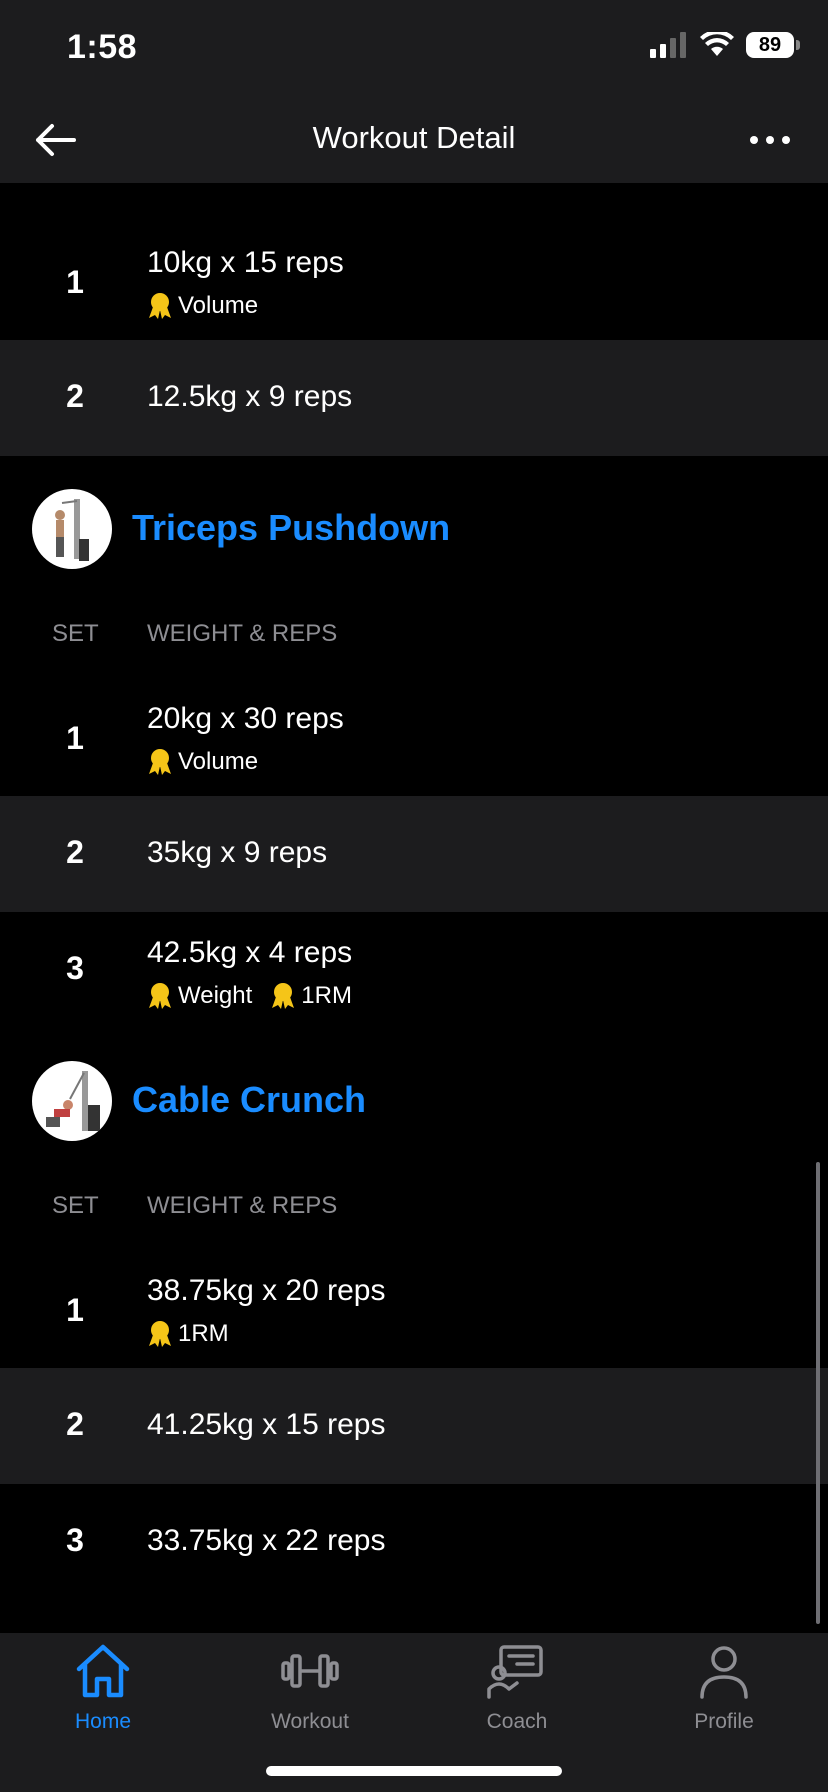 Image resolution: width=828 pixels, height=1792 pixels. I want to click on record-badges: 1RM, so click(188, 1334).